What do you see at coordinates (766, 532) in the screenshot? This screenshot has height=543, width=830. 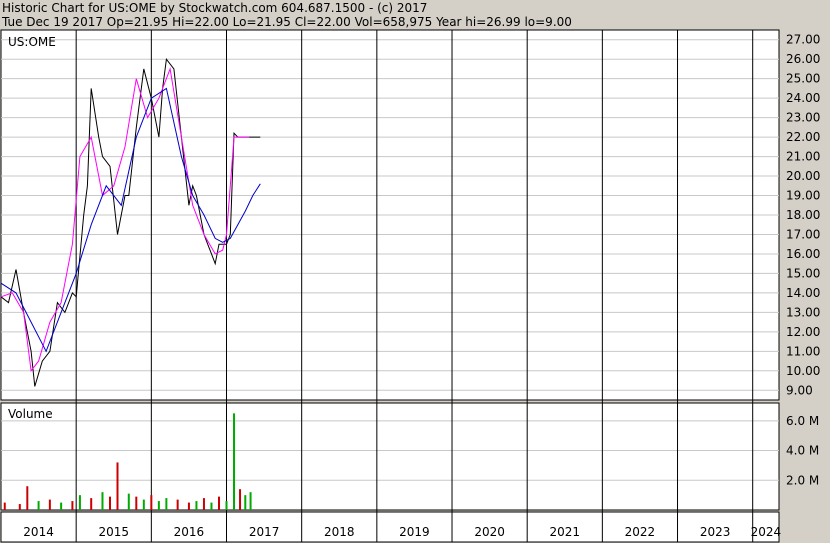 I see `year-tick-label: 2024` at bounding box center [766, 532].